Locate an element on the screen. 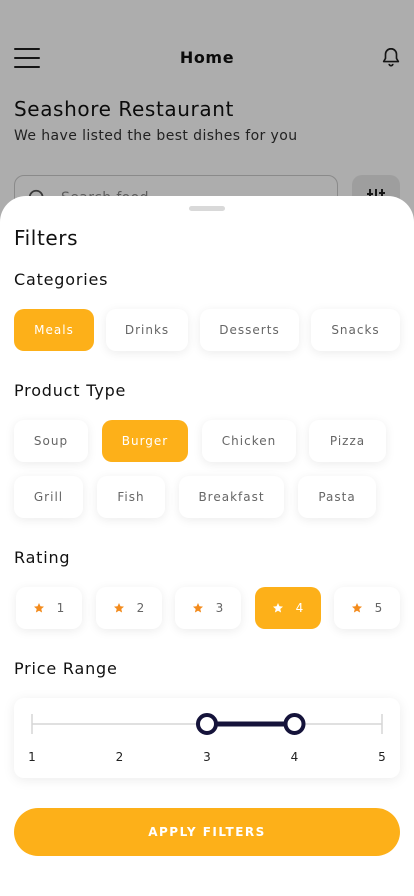  product-chip-breakfast: Breakfast is located at coordinates (231, 497).